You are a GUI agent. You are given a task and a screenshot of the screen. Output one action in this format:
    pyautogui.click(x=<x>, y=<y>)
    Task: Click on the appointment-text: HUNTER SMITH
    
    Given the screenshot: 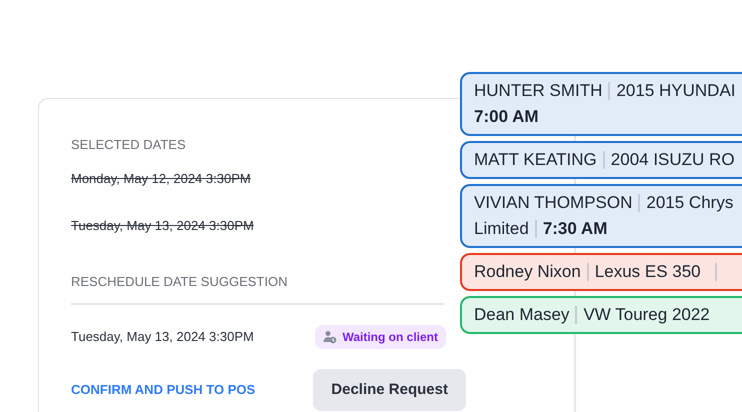 What is the action you would take?
    pyautogui.click(x=538, y=91)
    